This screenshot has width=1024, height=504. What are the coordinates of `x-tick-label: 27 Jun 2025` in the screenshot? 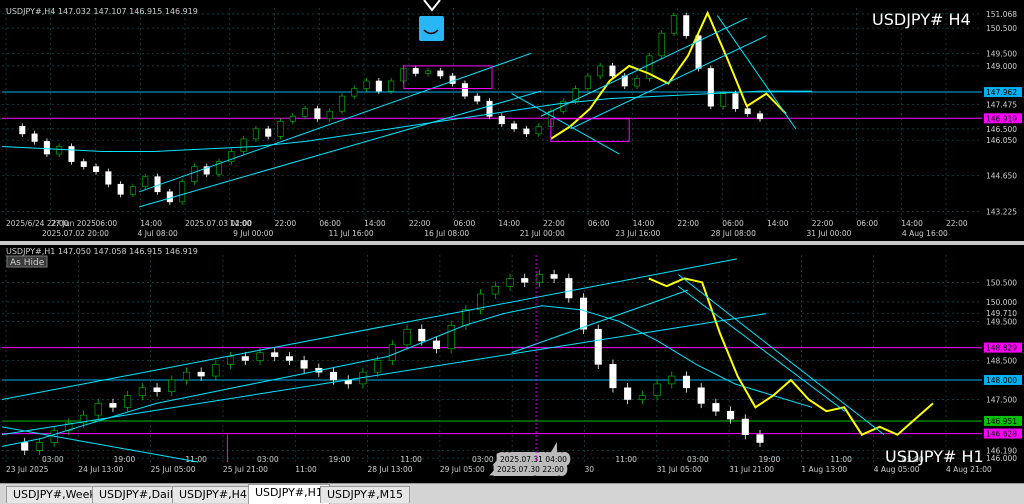 It's located at (73, 223).